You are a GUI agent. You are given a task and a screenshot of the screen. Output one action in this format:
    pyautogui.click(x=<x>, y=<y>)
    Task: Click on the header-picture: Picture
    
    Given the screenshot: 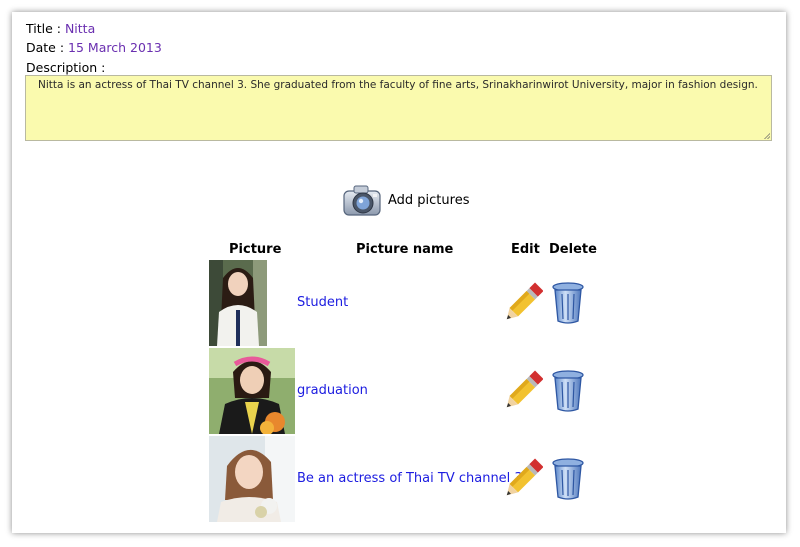 What is the action you would take?
    pyautogui.click(x=255, y=249)
    